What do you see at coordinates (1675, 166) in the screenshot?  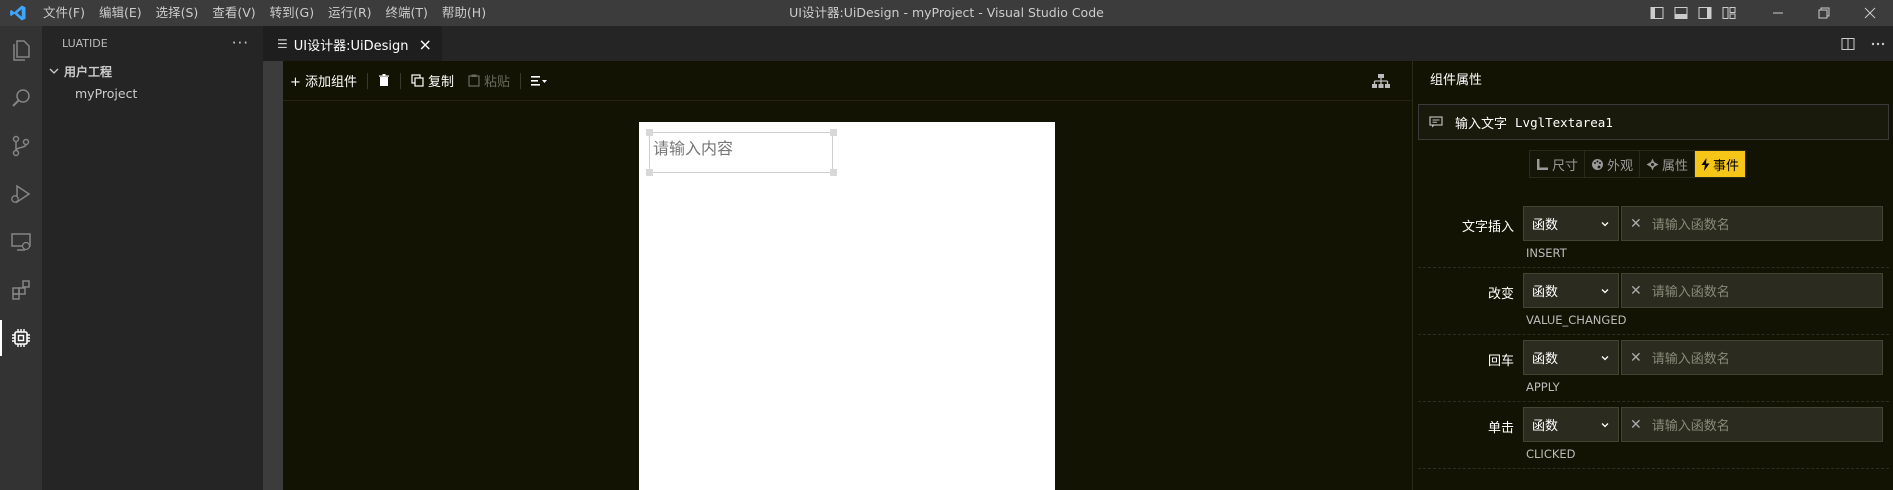 I see `tab-attributes-label: 属性` at bounding box center [1675, 166].